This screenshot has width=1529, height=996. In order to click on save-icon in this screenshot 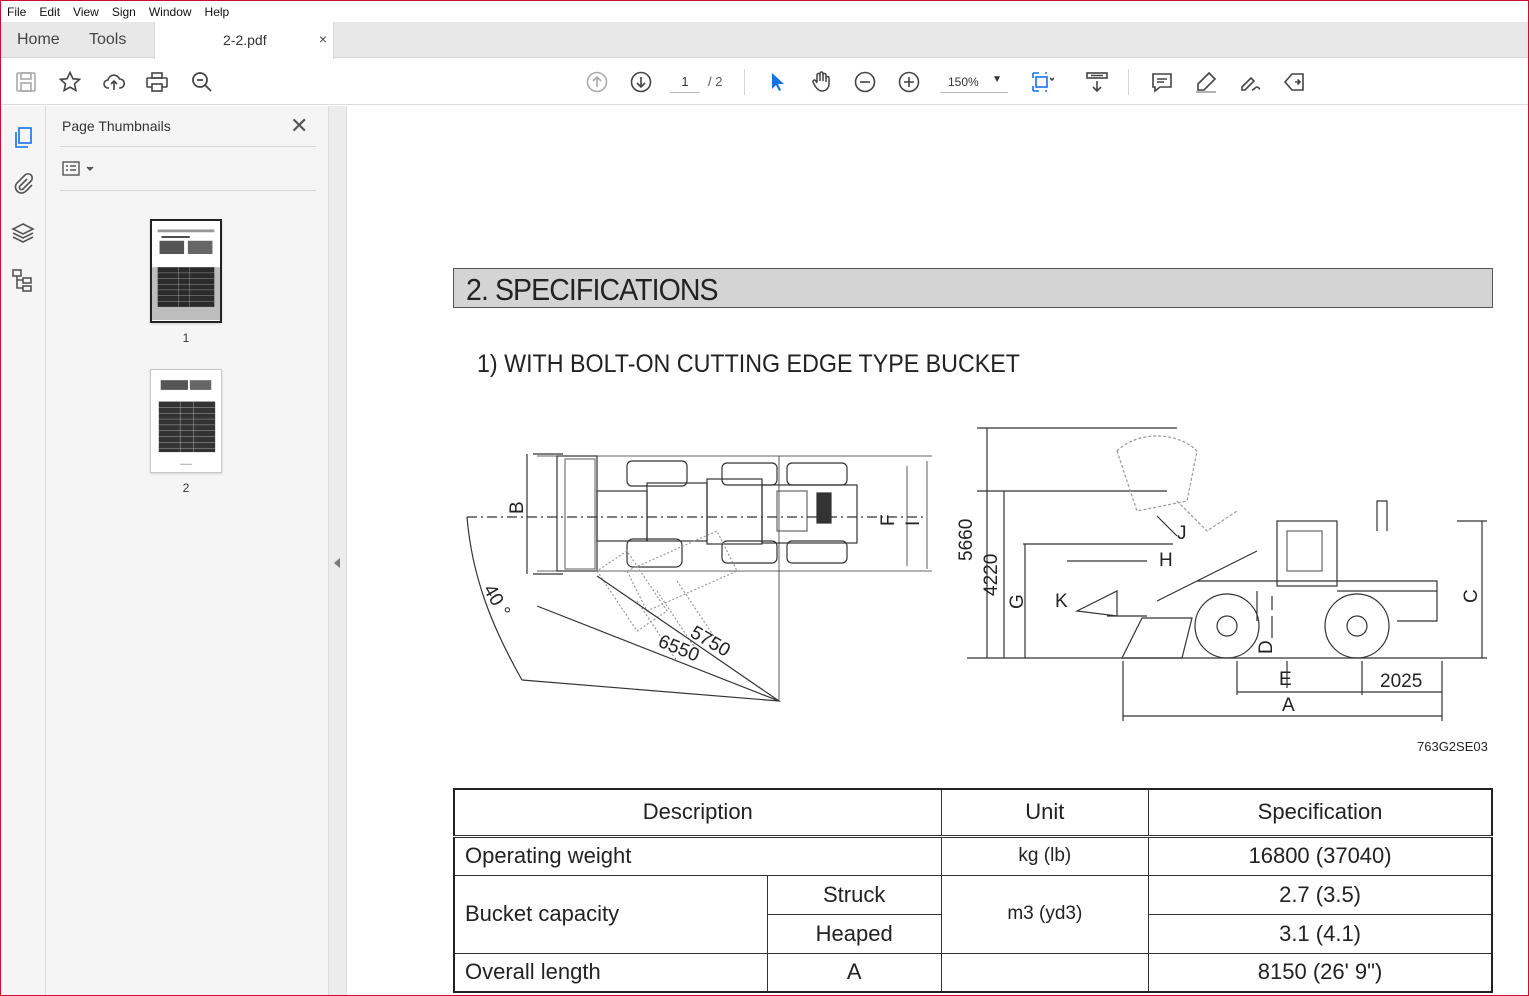, I will do `click(26, 82)`.